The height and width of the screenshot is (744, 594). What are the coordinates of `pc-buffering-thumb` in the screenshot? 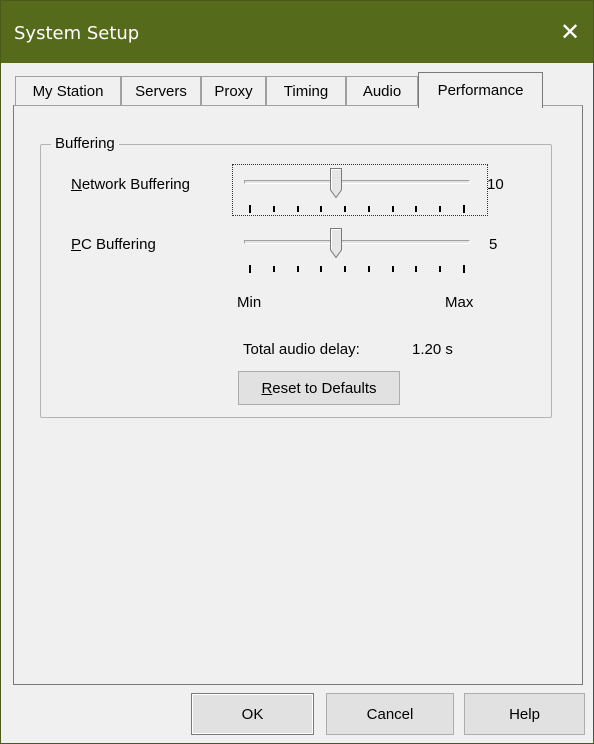 It's located at (335, 243).